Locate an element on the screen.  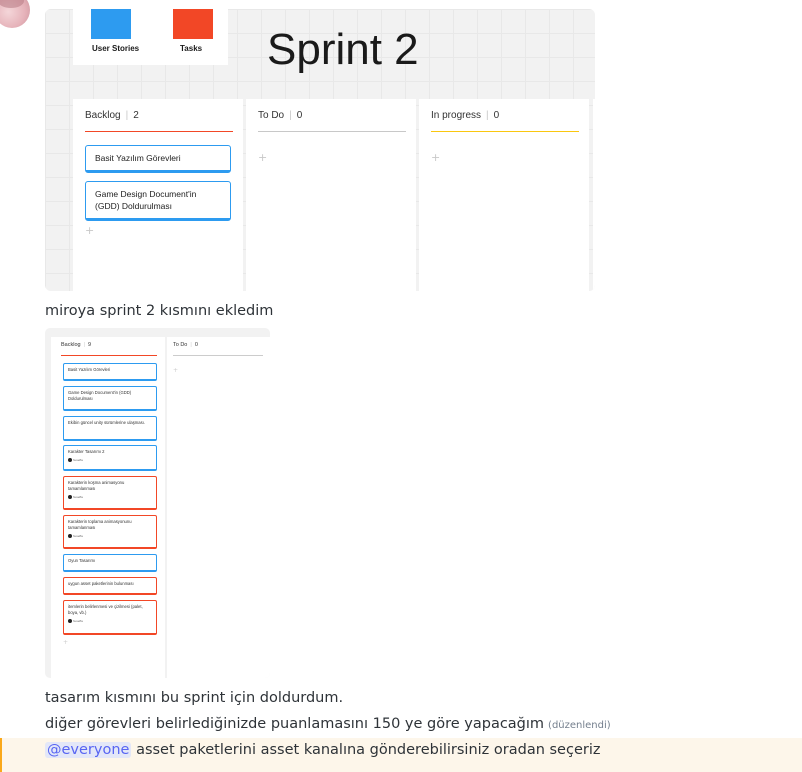
column-partial is located at coordinates (594, 195).